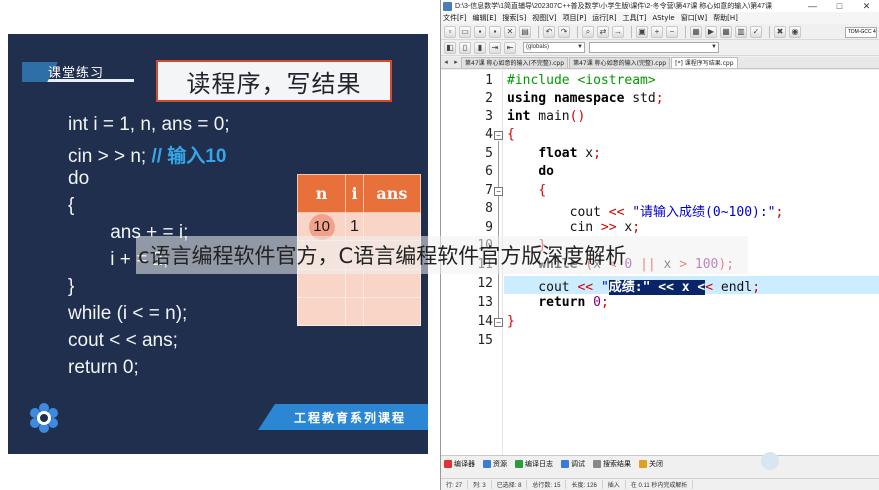  I want to click on menu-search: 搜索[S], so click(514, 18).